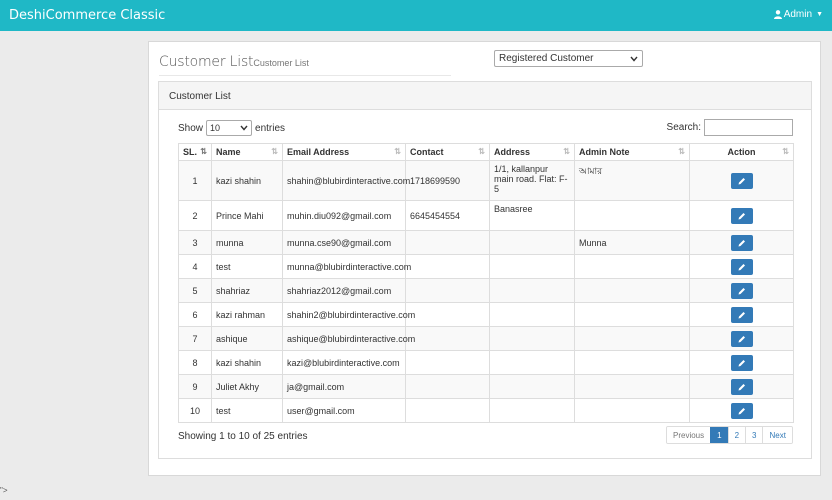  I want to click on table-row: 7 ashique ashique@blubirdinteractive.com, so click(486, 338).